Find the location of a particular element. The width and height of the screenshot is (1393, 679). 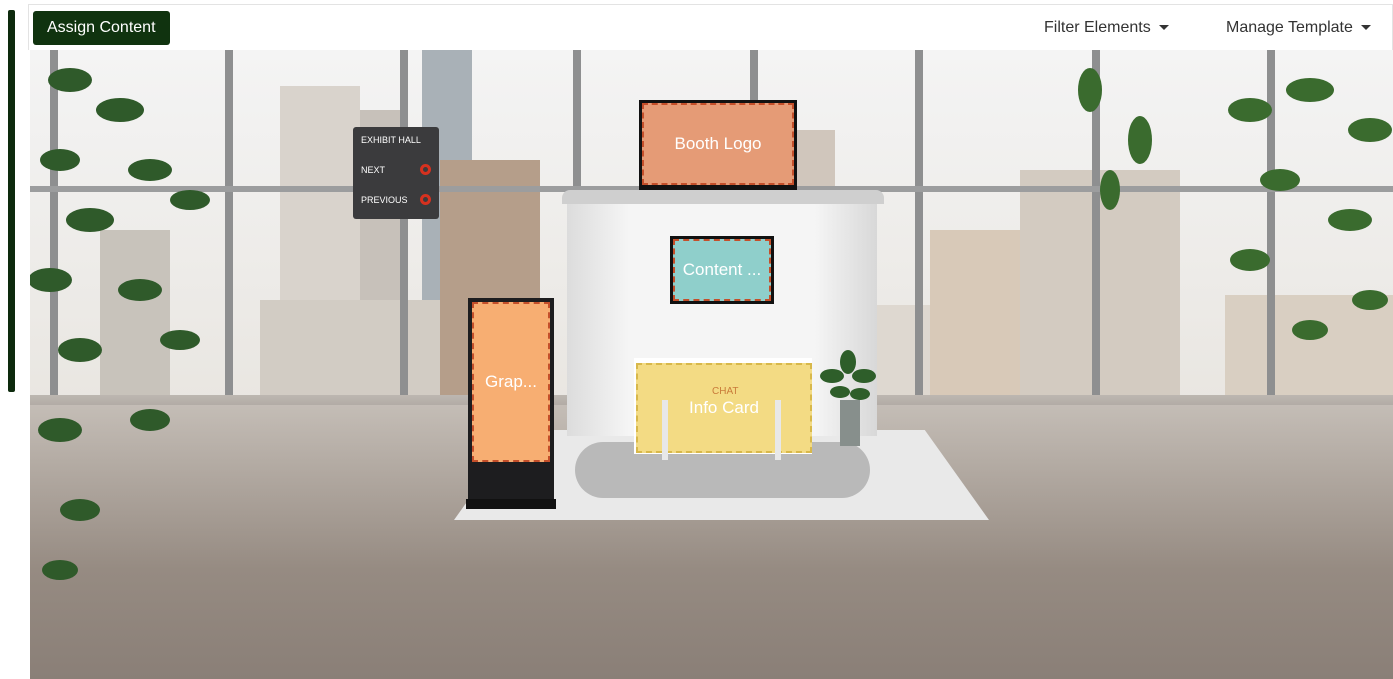

previous-link: PREVIOUS is located at coordinates (384, 200).